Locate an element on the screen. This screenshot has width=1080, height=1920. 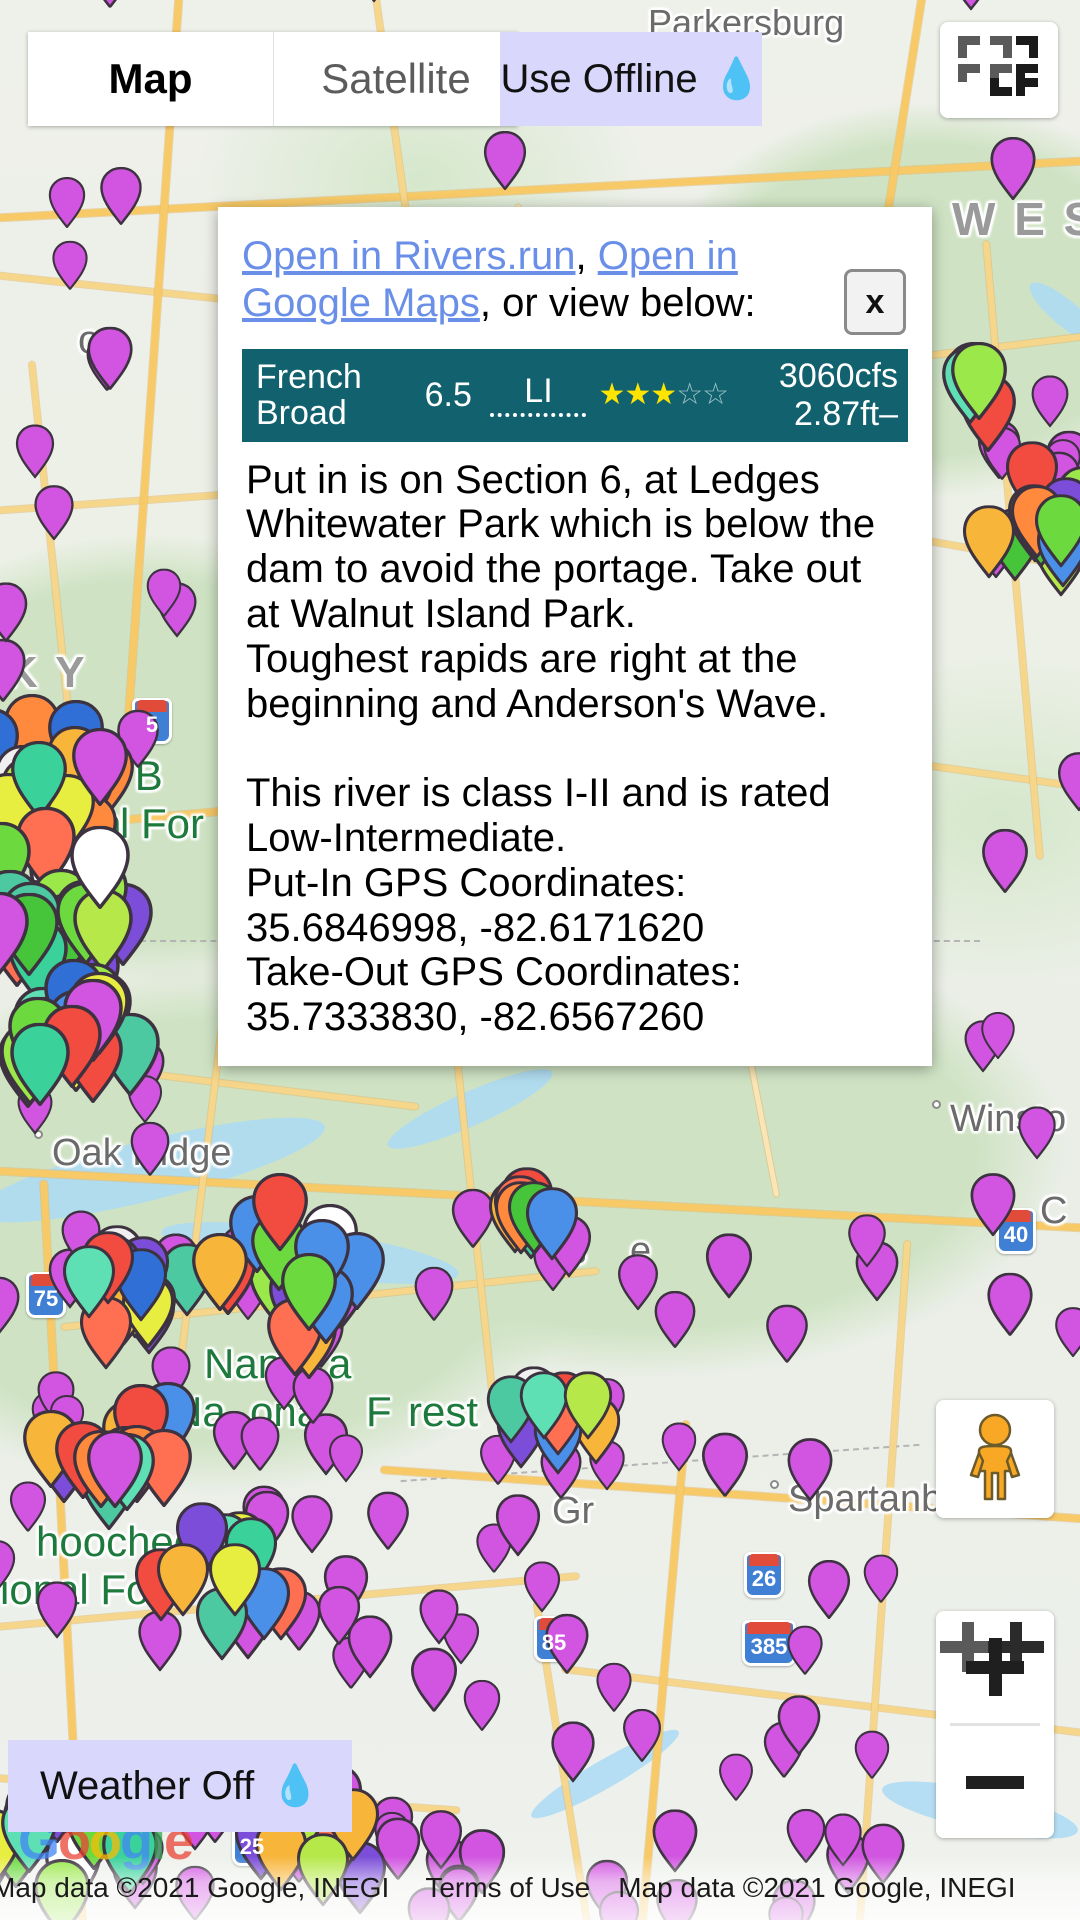
highway-number: 385 is located at coordinates (769, 1646).